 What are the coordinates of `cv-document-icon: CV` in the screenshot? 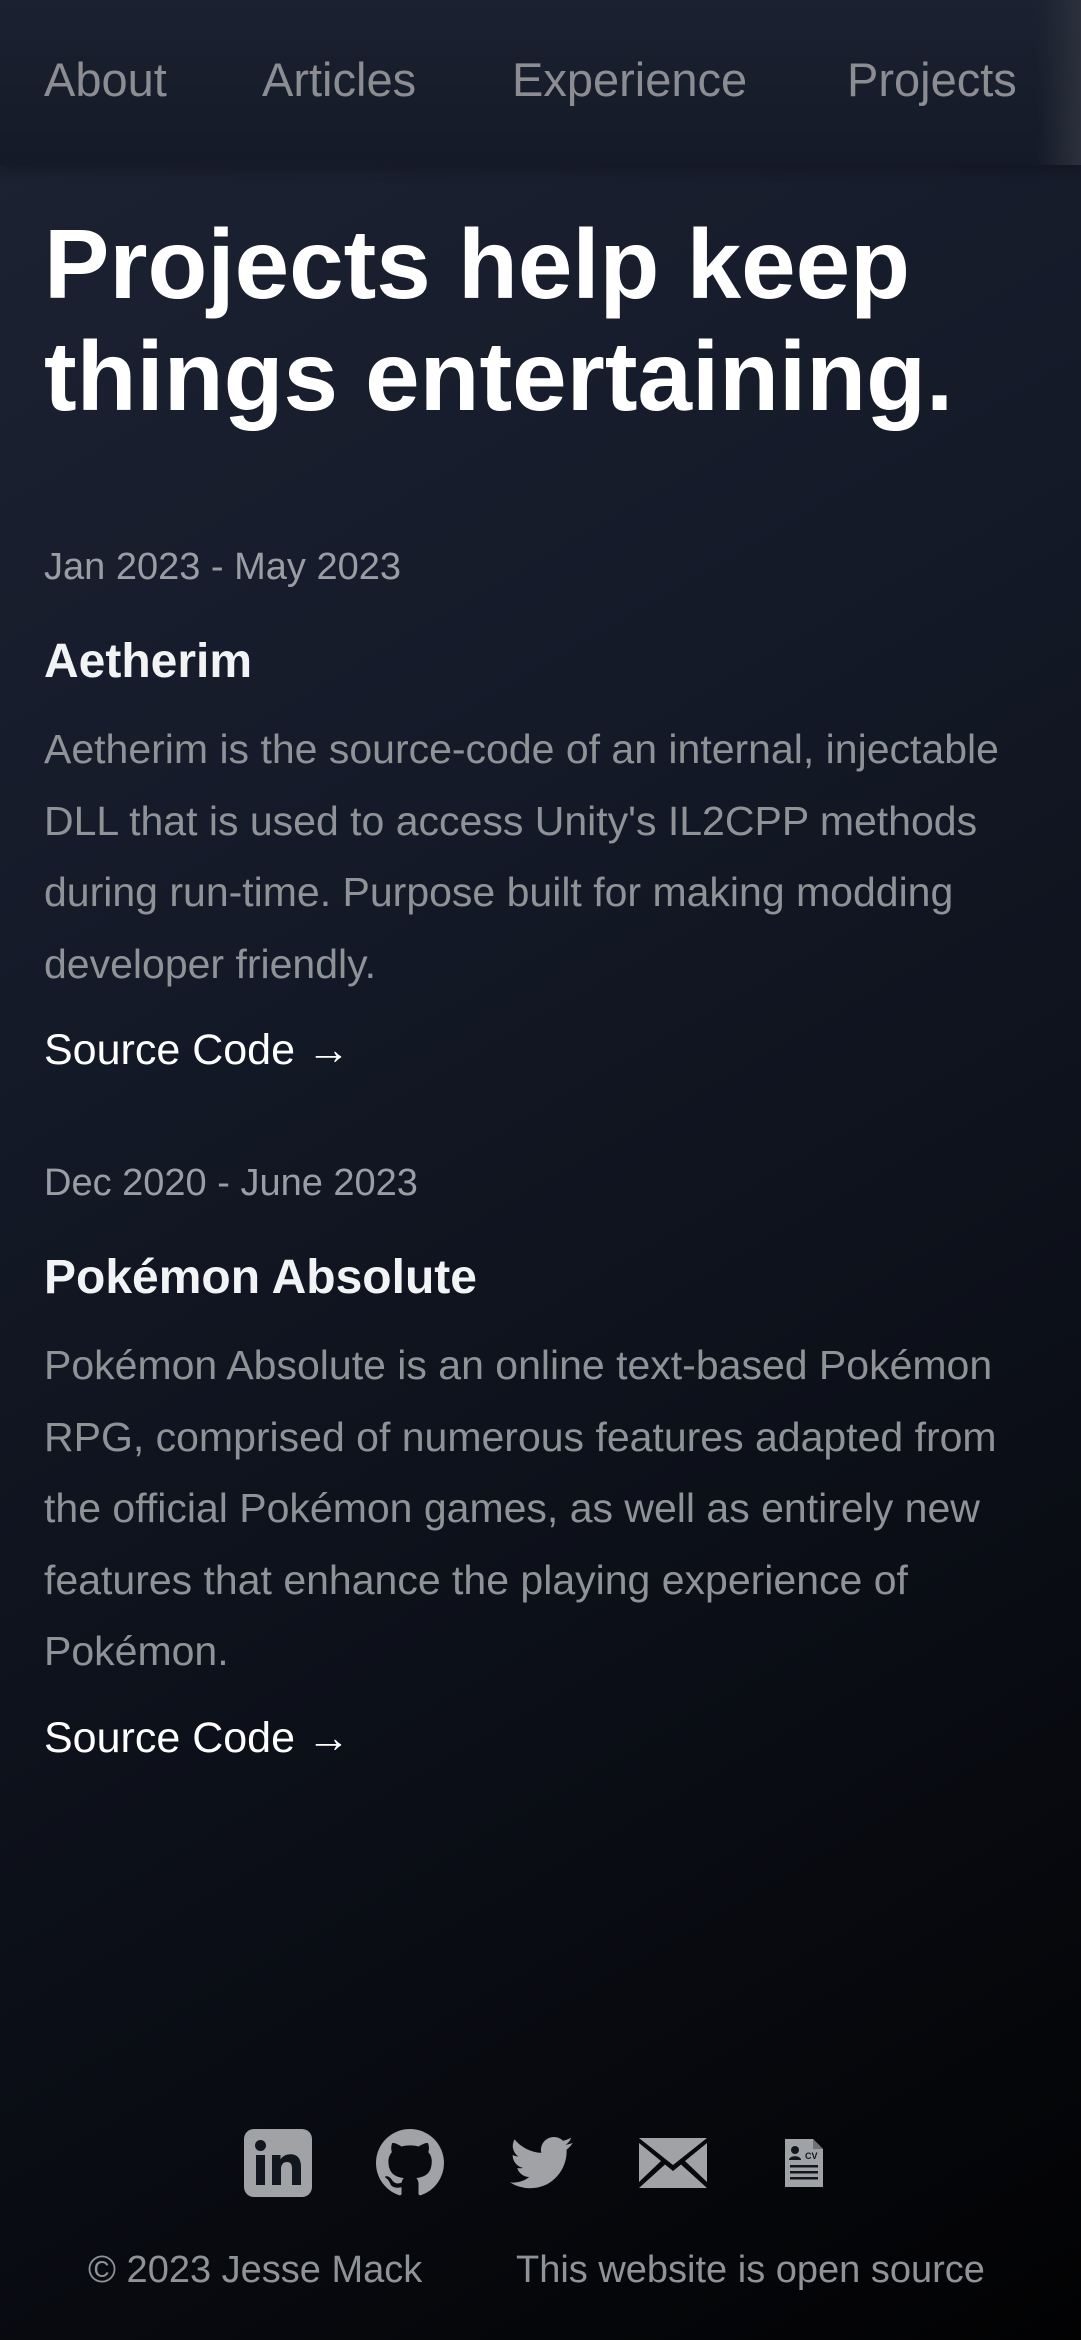 It's located at (804, 2163).